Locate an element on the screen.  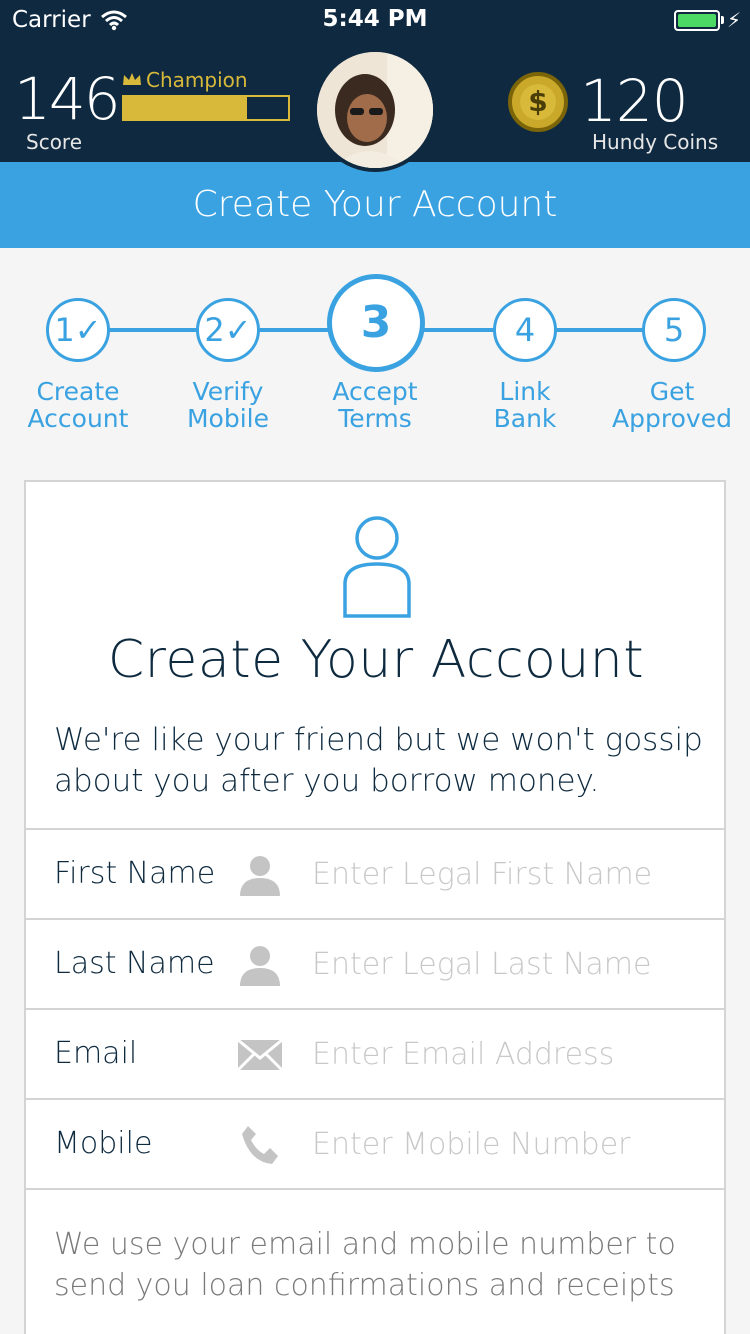
crown-icon is located at coordinates (132, 79).